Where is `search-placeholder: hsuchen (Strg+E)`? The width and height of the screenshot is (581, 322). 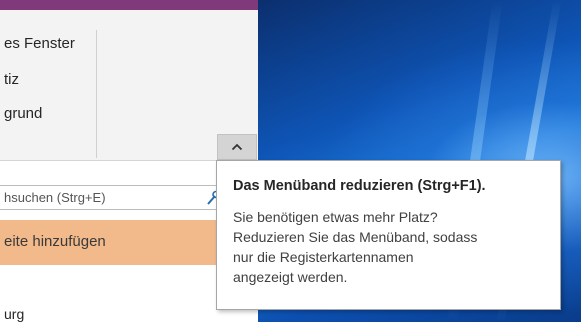 search-placeholder: hsuchen (Strg+E) is located at coordinates (55, 197).